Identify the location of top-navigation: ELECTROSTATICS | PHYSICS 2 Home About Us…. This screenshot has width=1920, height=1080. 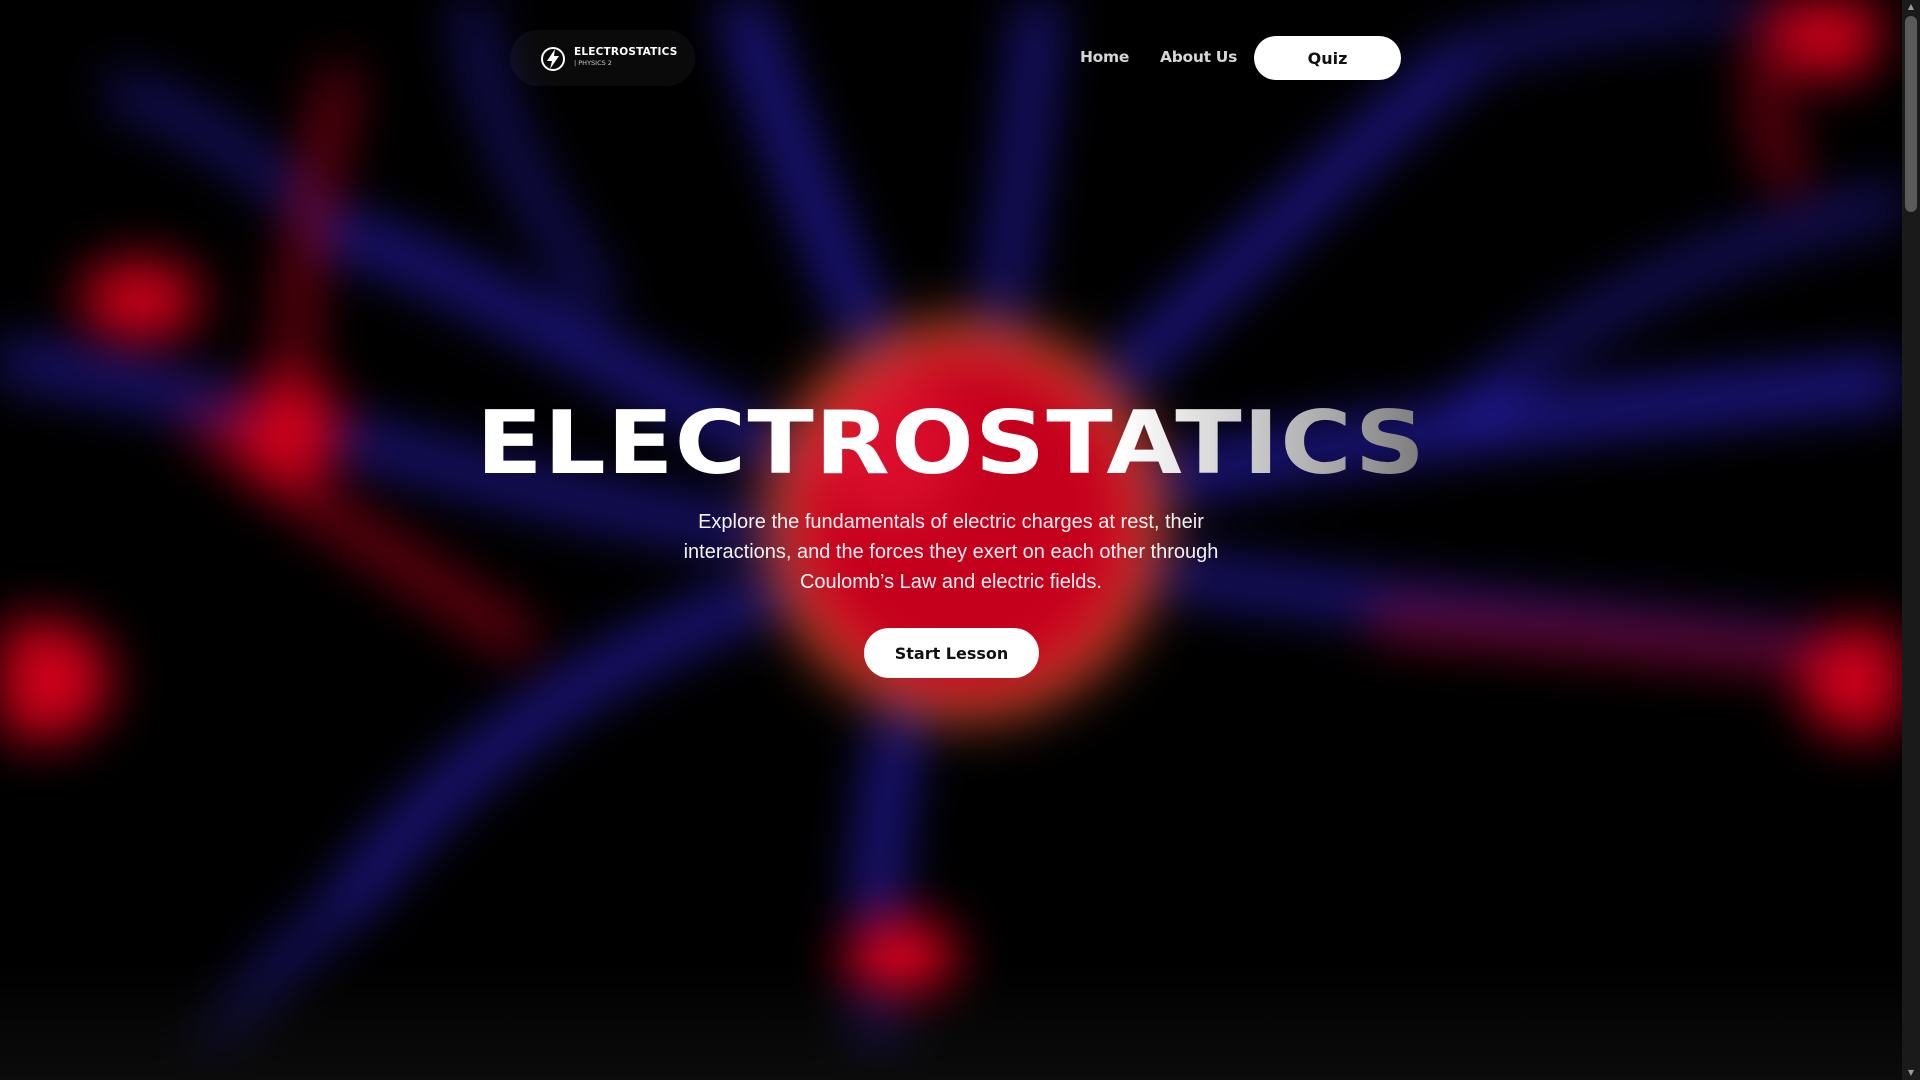
(956, 58).